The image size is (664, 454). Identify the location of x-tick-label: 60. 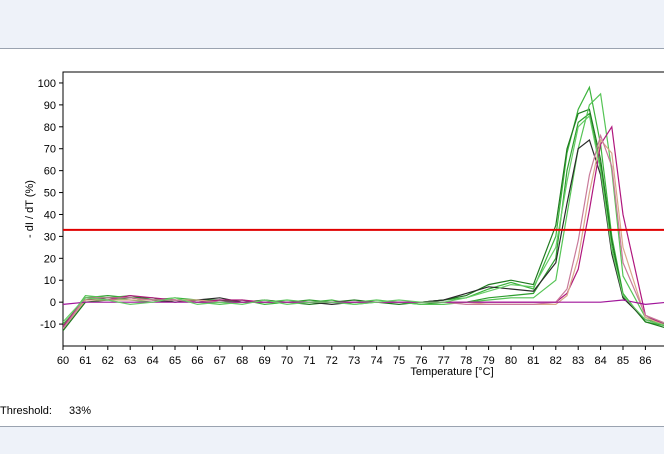
(63, 361).